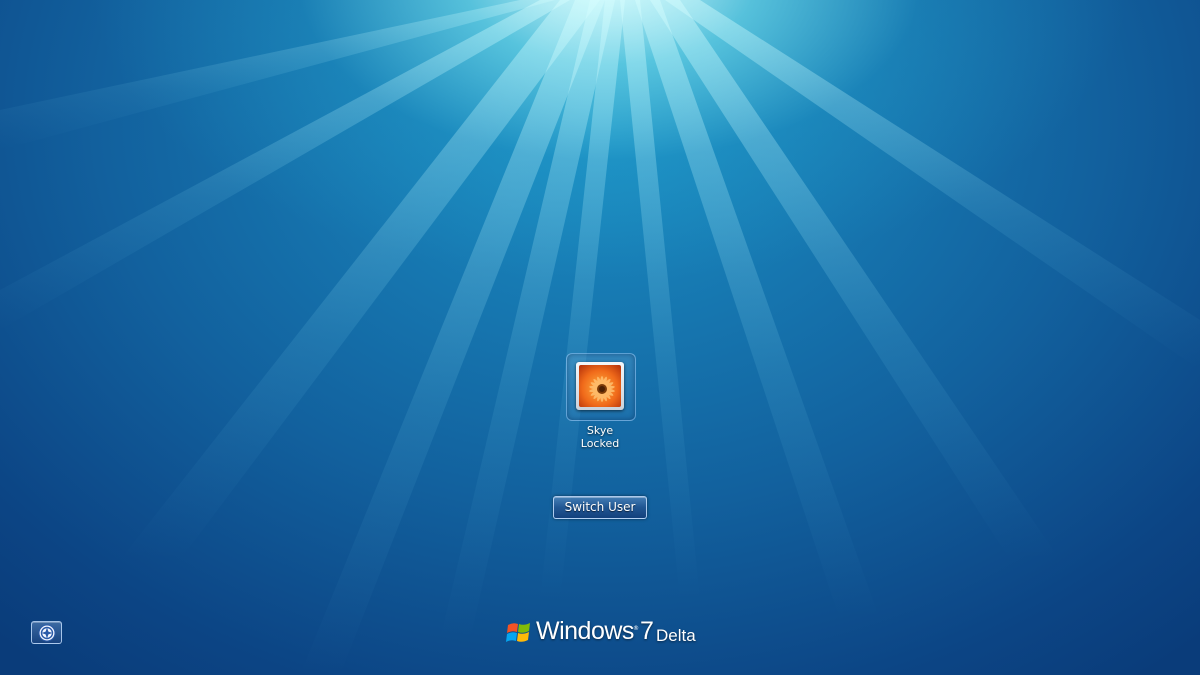  Describe the element at coordinates (585, 631) in the screenshot. I see `brand-windows-text: Windows` at that location.